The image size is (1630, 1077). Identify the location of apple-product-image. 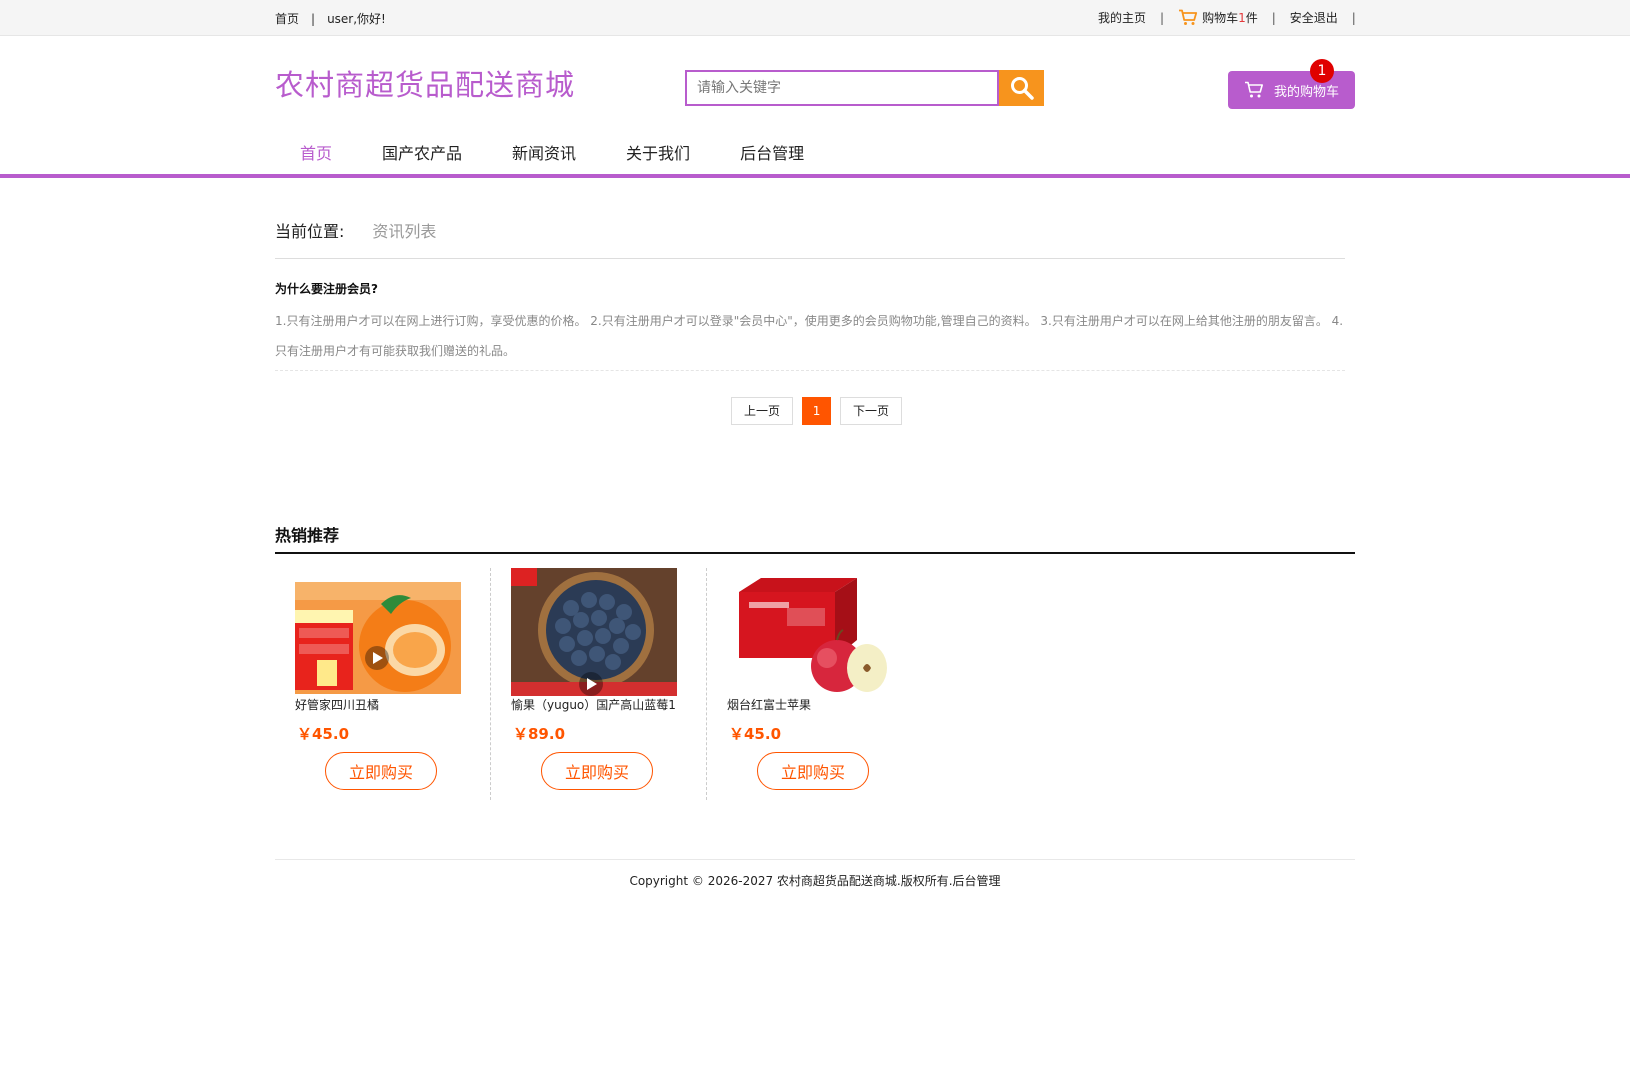
(810, 632).